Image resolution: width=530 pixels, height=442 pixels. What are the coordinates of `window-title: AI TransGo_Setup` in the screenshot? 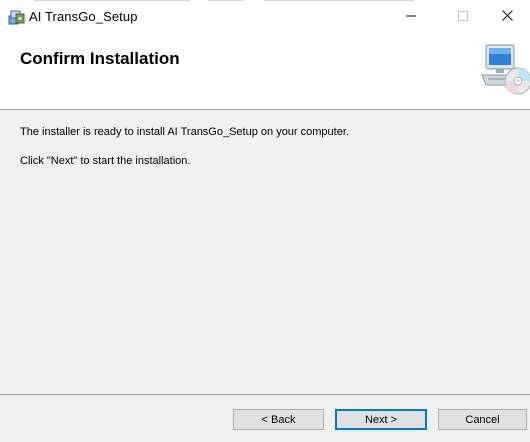 It's located at (83, 16).